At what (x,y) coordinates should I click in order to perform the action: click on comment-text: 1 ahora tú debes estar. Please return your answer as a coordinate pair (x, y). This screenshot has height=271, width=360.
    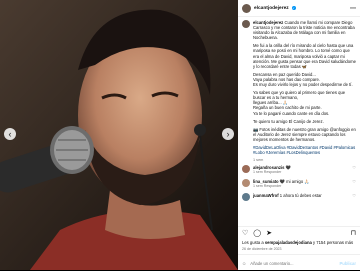
    Looking at the image, I should click on (300, 196).